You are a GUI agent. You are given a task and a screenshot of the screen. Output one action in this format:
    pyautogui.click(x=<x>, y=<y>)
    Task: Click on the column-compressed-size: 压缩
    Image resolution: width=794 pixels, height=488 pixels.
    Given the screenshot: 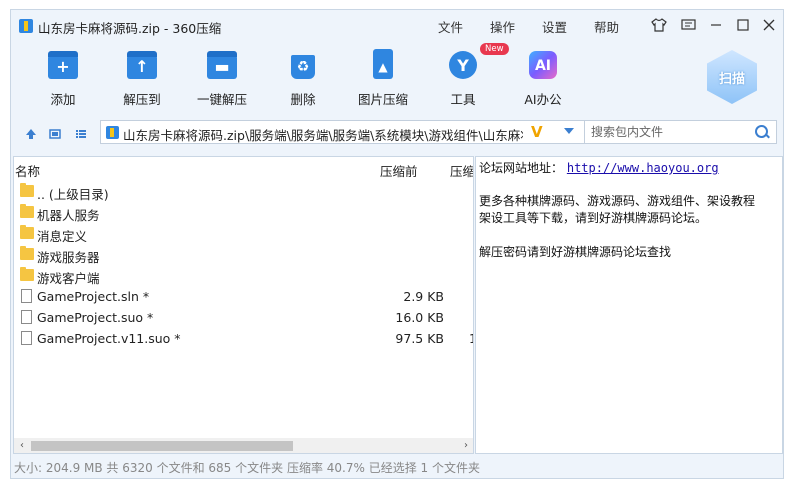 What is the action you would take?
    pyautogui.click(x=461, y=170)
    